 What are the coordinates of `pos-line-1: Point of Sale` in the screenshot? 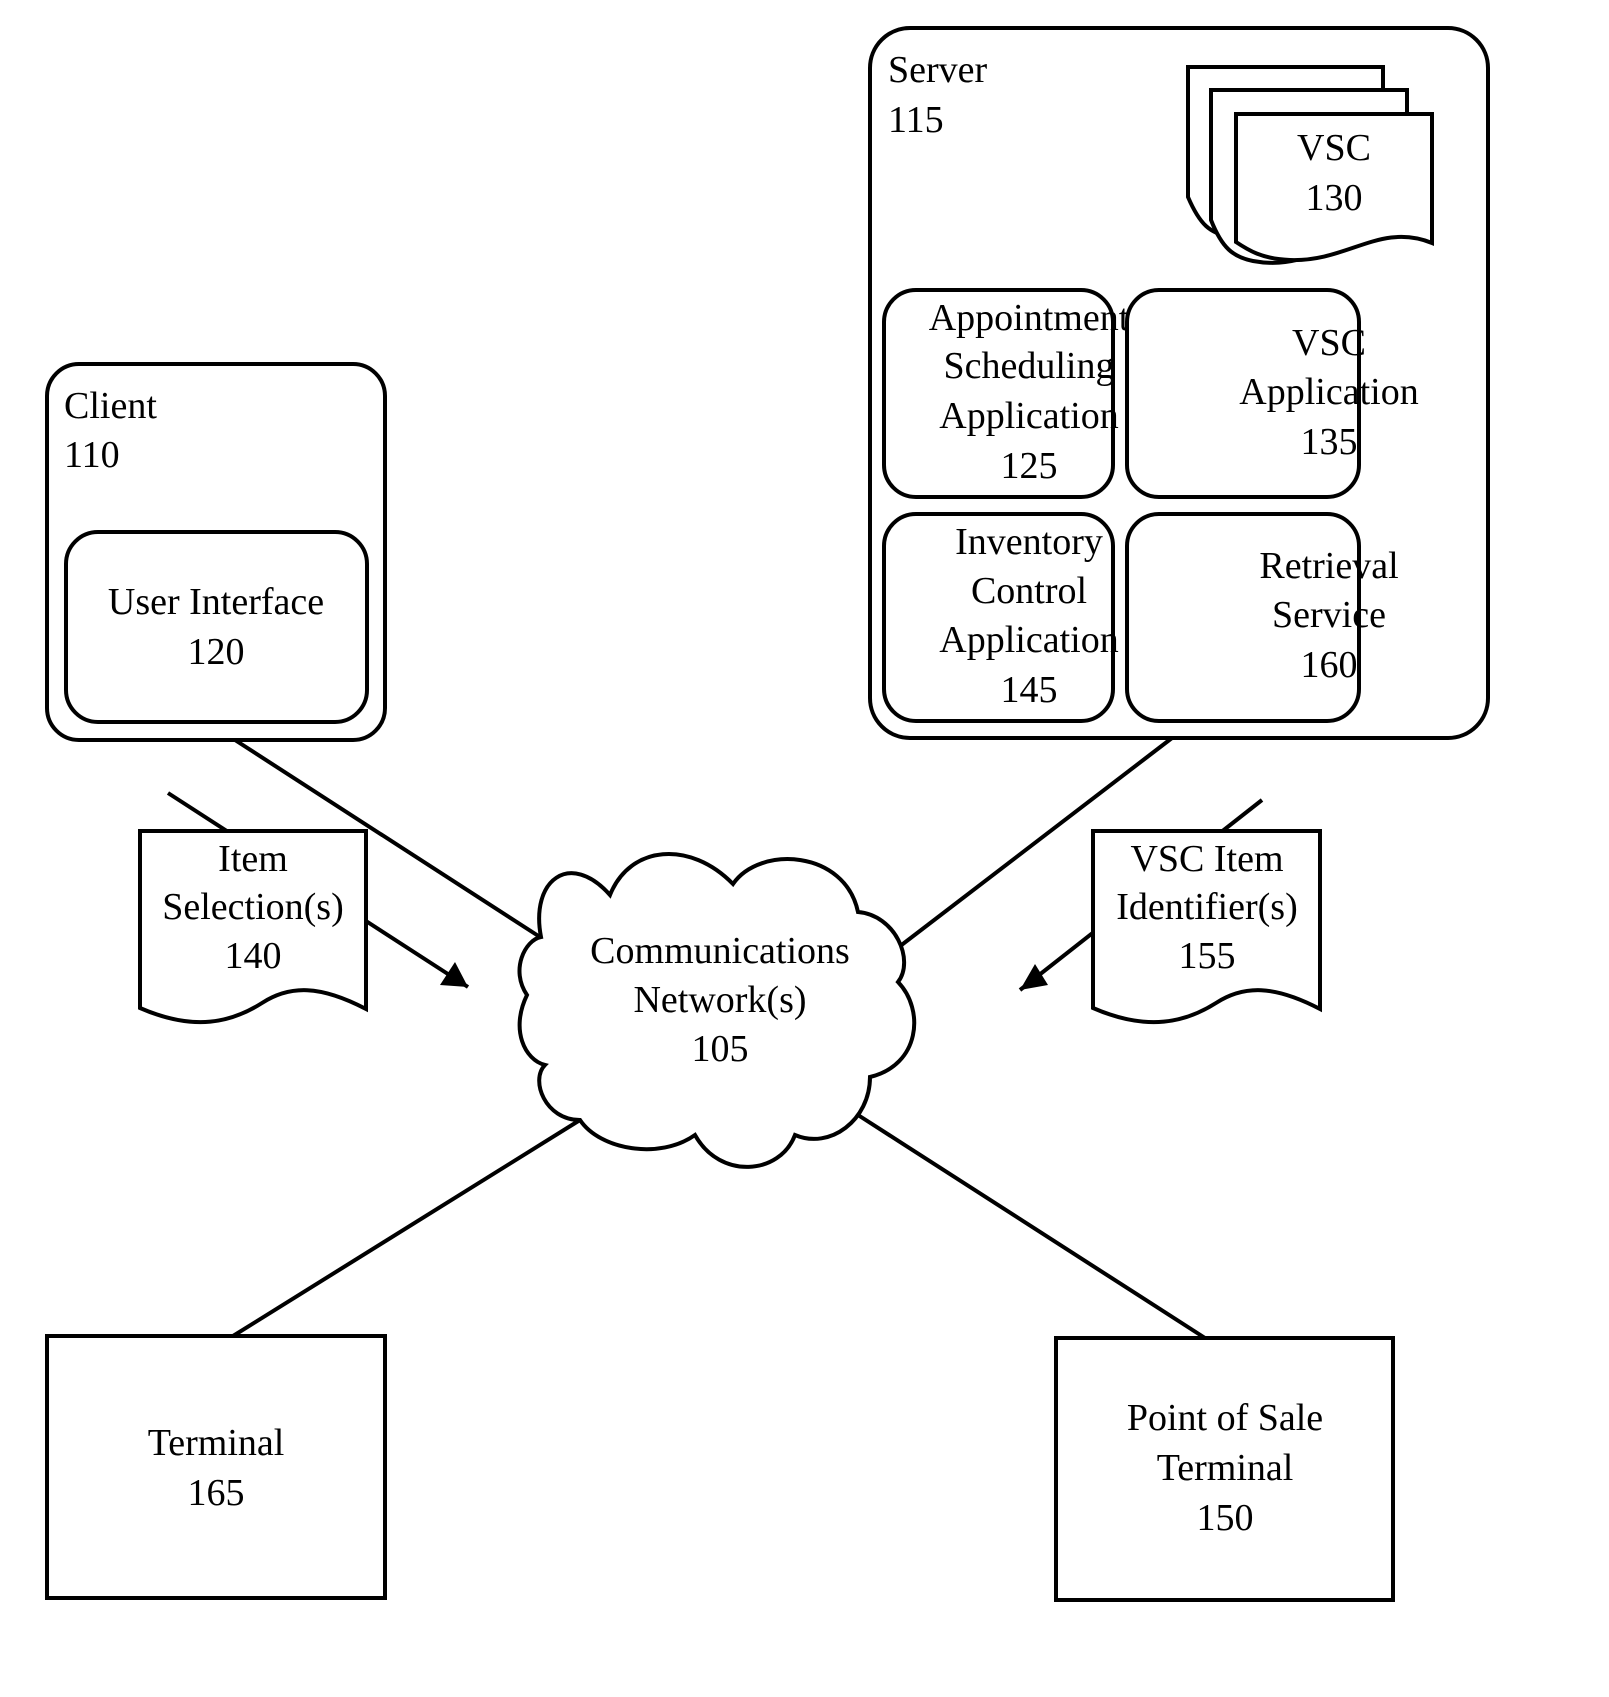 It's located at (1225, 1418).